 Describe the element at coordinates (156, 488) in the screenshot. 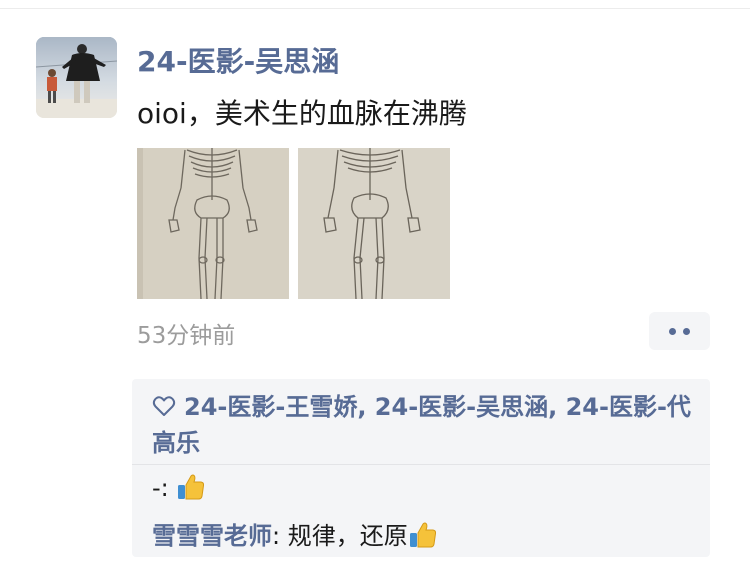

I see `comment-commenter: -` at that location.